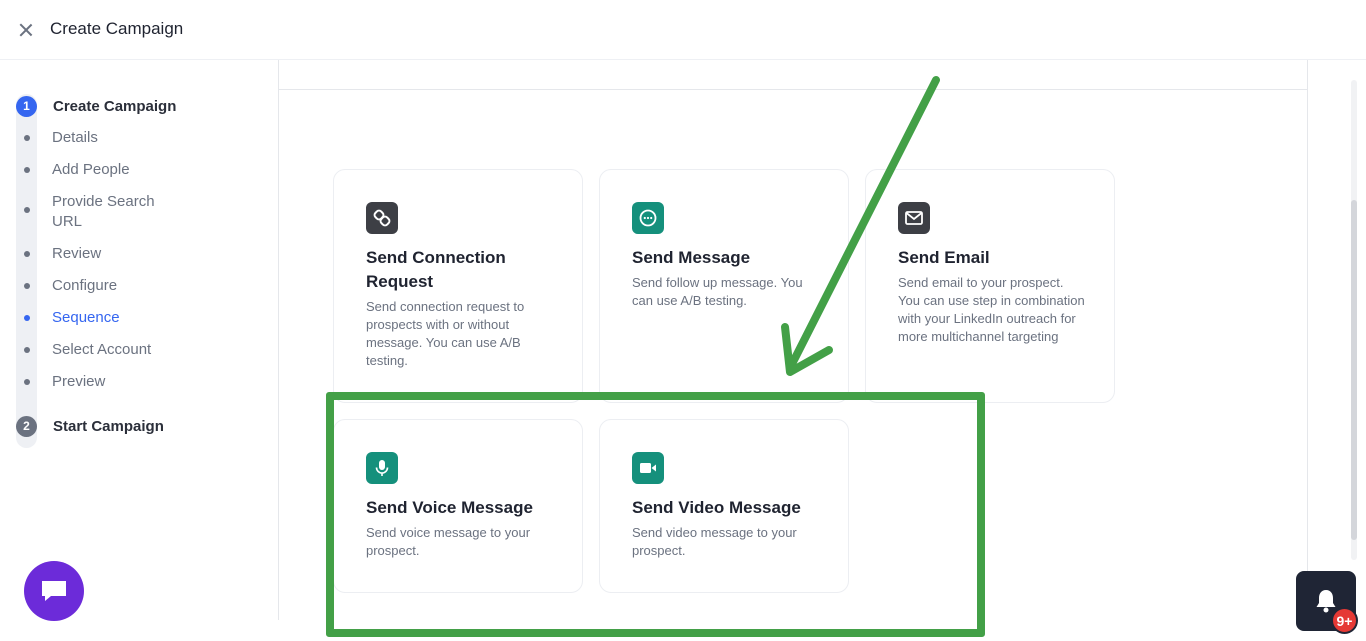 Image resolution: width=1366 pixels, height=641 pixels. What do you see at coordinates (1344, 620) in the screenshot?
I see `notification-count-badge: 9+` at bounding box center [1344, 620].